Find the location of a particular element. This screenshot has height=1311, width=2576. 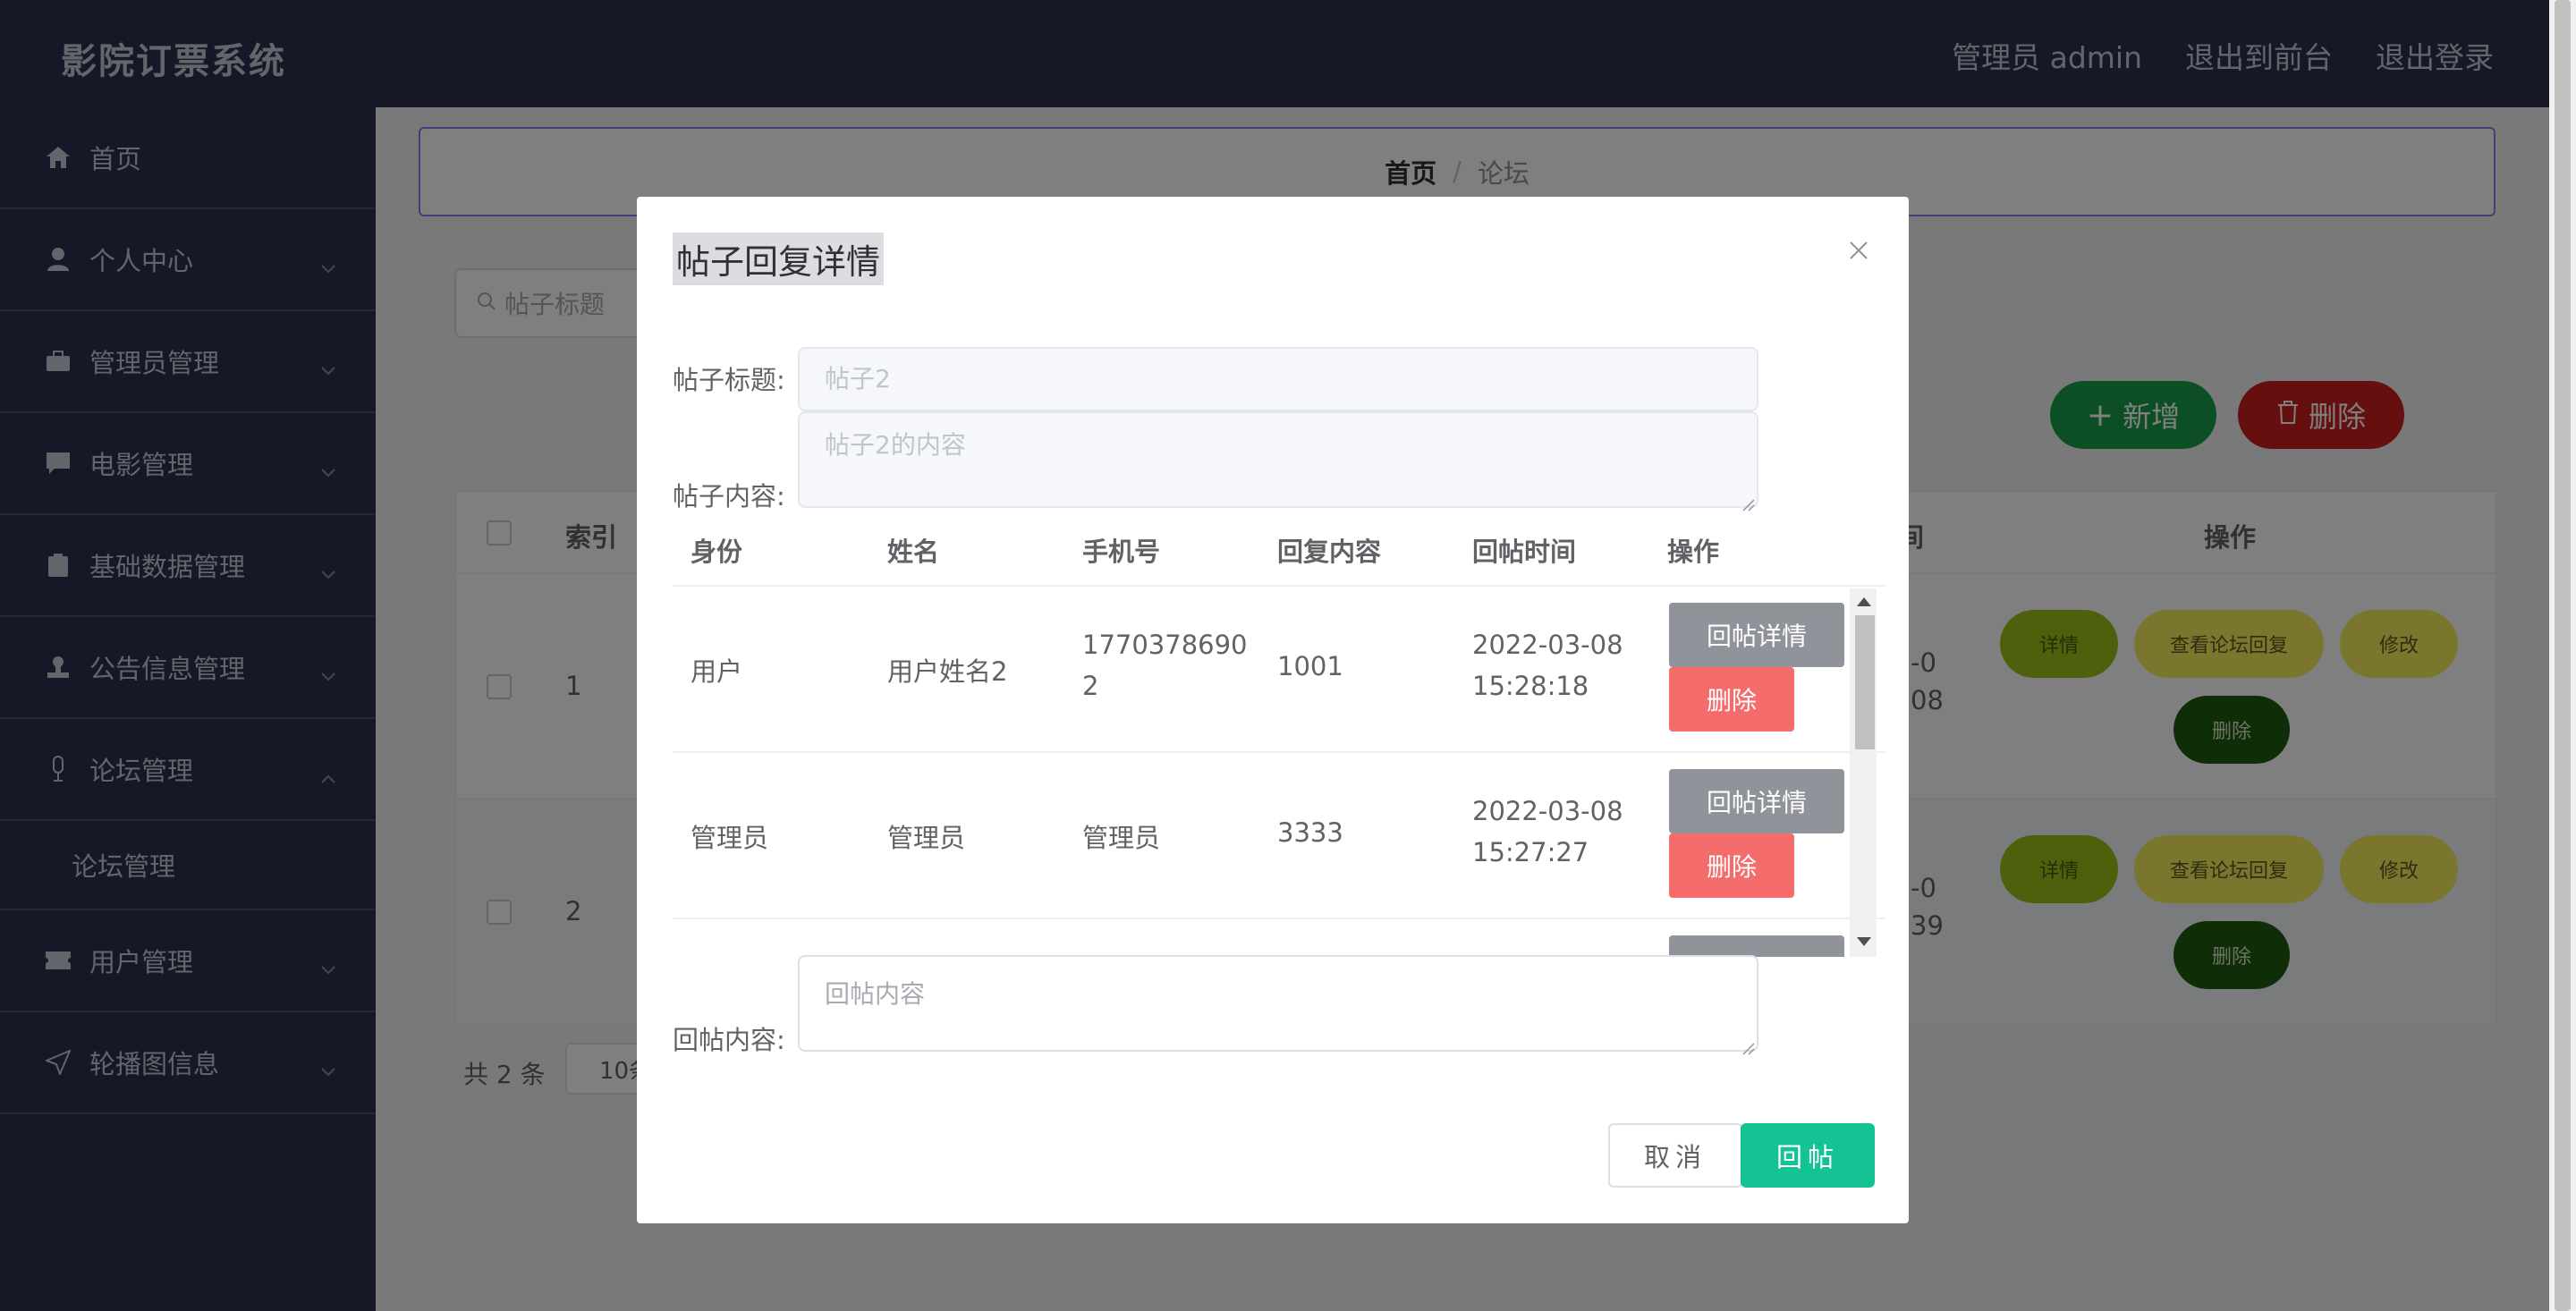

scrollbar-thumb is located at coordinates (1865, 682).